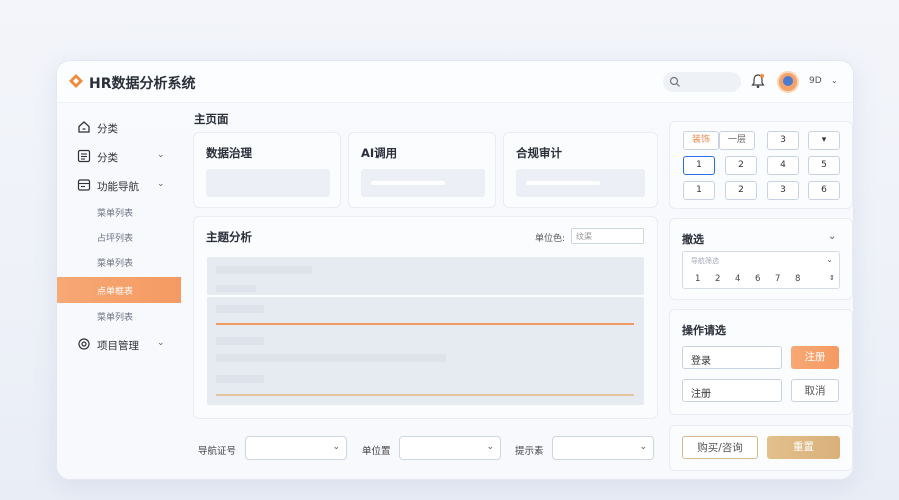  What do you see at coordinates (607, 236) in the screenshot?
I see `unit-color-select: 纹渠 ⌄` at bounding box center [607, 236].